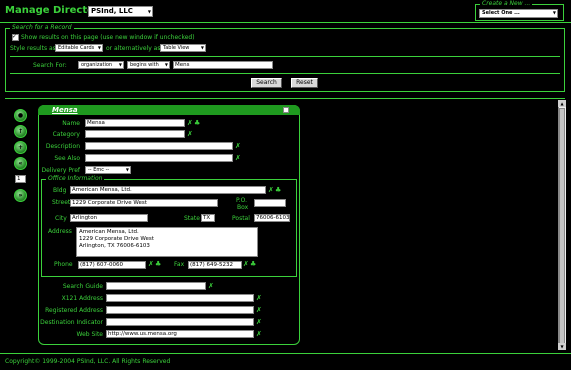 The image size is (571, 370). I want to click on address-line: Arlington, TX 76006-6103, so click(114, 246).